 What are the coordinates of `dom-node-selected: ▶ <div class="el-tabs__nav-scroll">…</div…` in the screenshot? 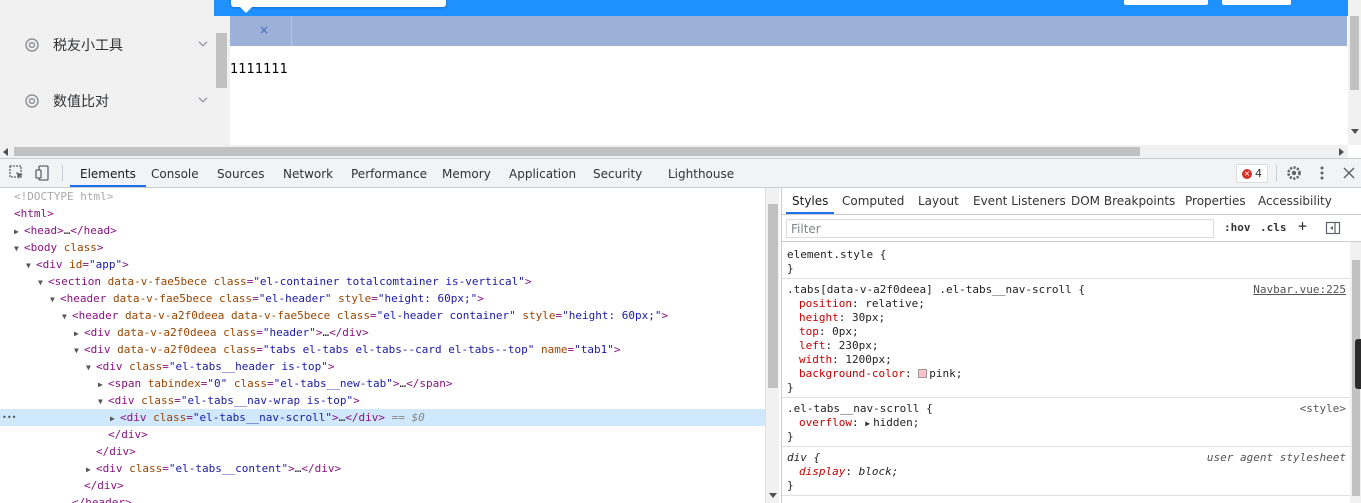 It's located at (382, 417).